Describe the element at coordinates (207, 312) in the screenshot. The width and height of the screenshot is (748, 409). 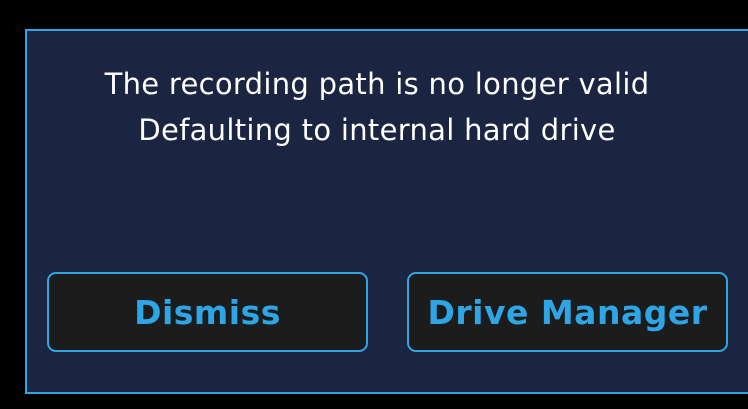
I see `dismiss-button: Dismiss` at that location.